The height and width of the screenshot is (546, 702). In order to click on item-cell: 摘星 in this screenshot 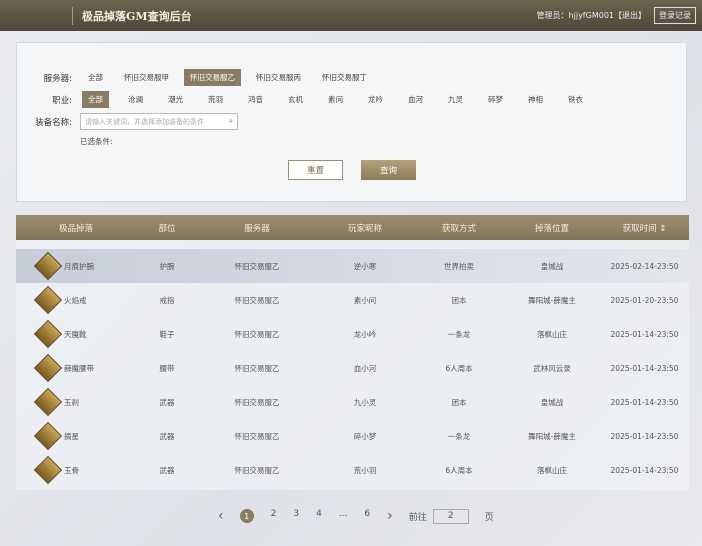, I will do `click(76, 436)`.